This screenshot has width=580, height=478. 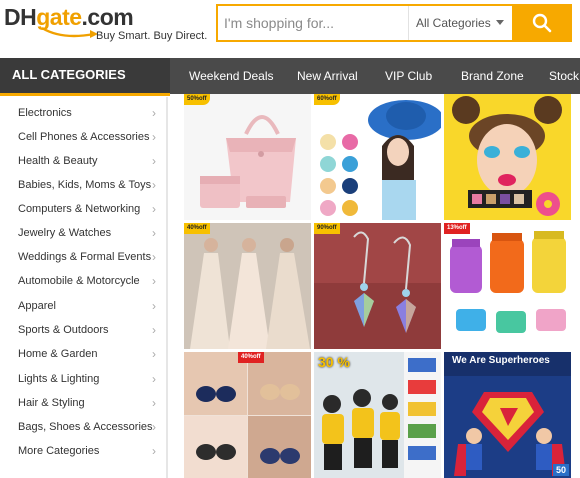 I want to click on caret-down-icon, so click(x=499, y=22).